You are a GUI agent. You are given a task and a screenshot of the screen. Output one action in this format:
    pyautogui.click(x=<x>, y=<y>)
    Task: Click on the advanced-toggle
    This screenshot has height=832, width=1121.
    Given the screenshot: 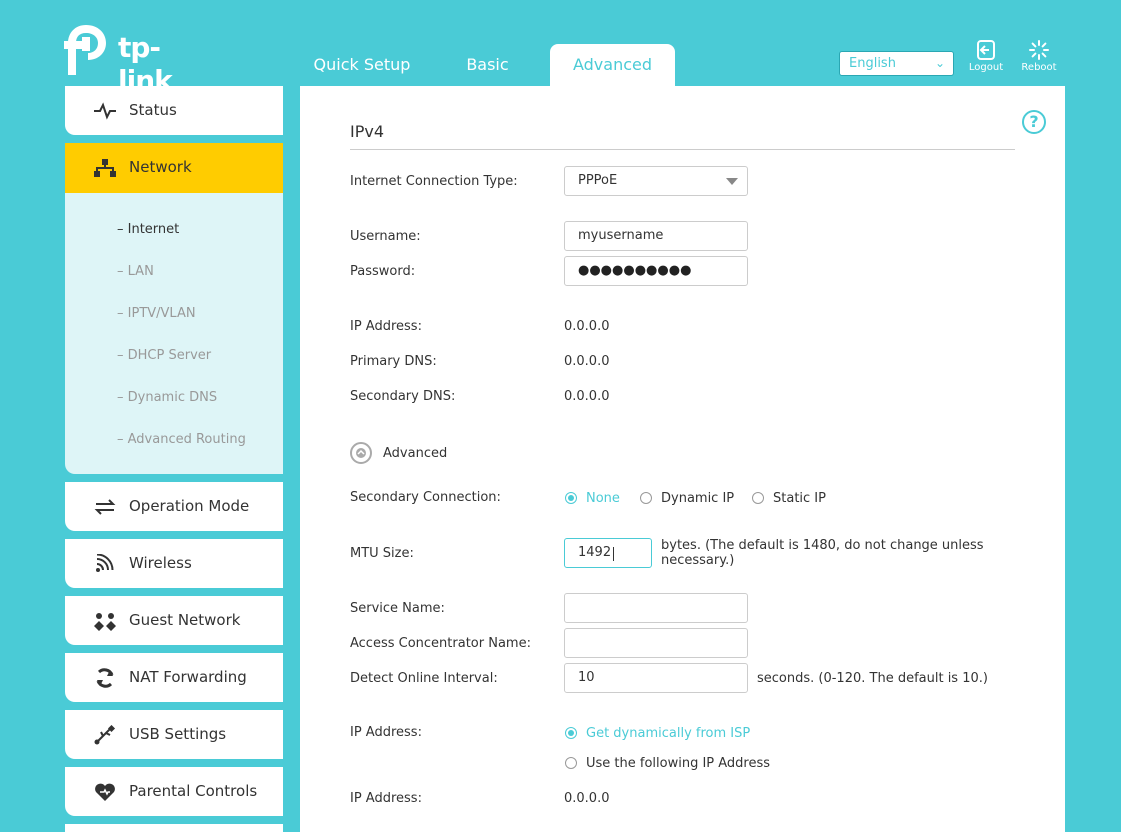 What is the action you would take?
    pyautogui.click(x=361, y=453)
    